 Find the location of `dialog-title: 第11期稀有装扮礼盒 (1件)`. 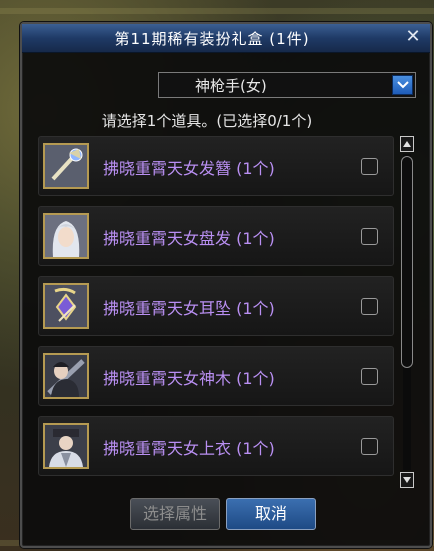

dialog-title: 第11期稀有装扮礼盒 (1件) is located at coordinates (212, 39).